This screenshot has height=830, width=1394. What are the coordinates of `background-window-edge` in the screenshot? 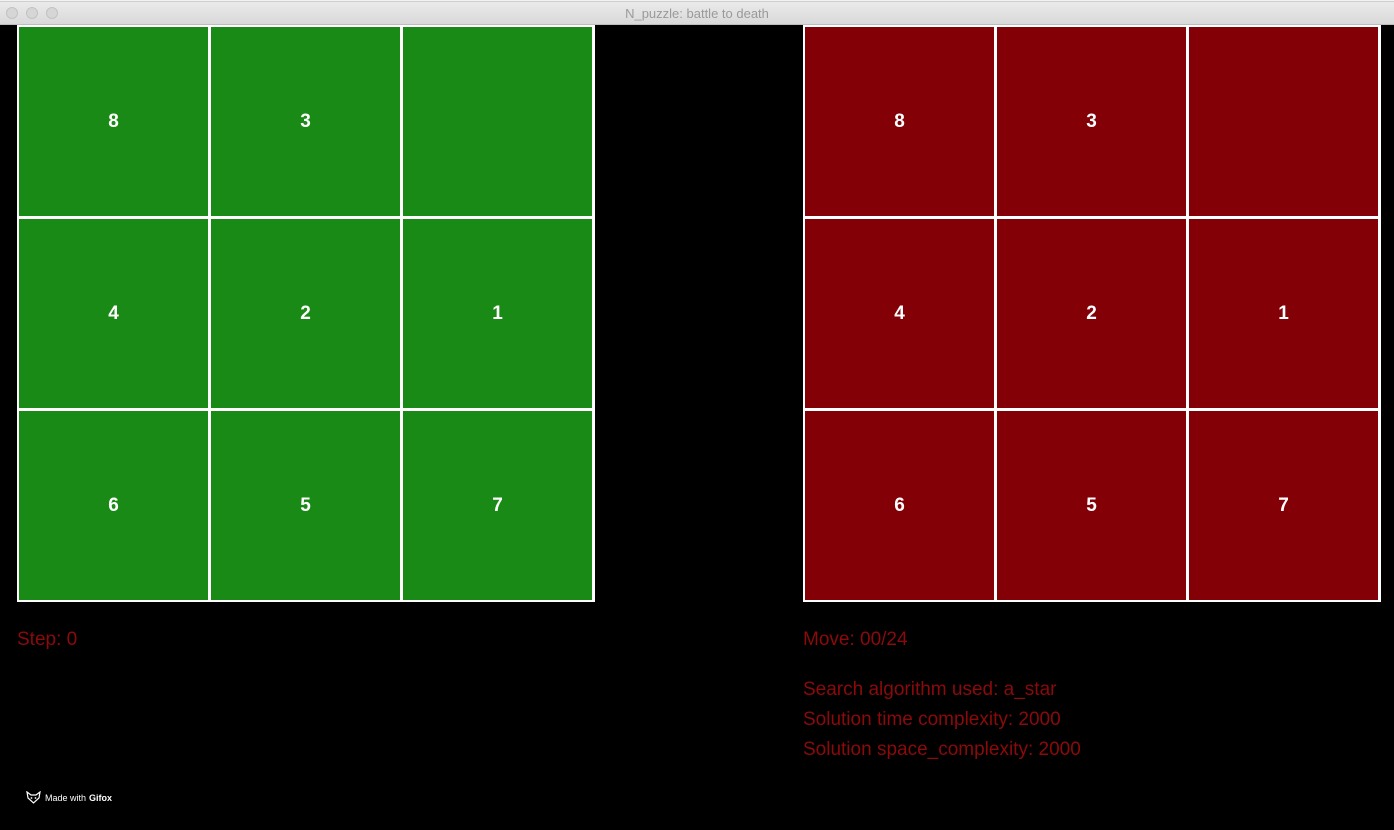 It's located at (697, 1).